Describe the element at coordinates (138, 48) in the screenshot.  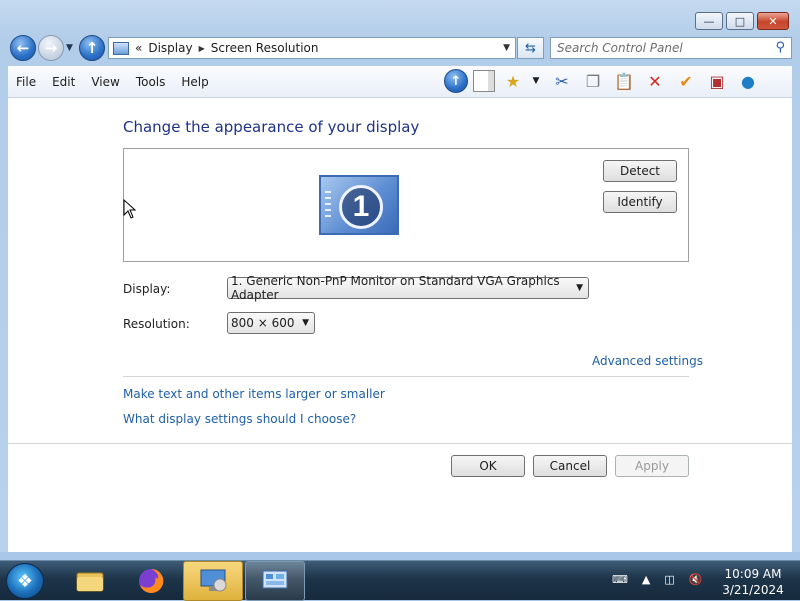
I see `breadcrumb-overflow: «` at that location.